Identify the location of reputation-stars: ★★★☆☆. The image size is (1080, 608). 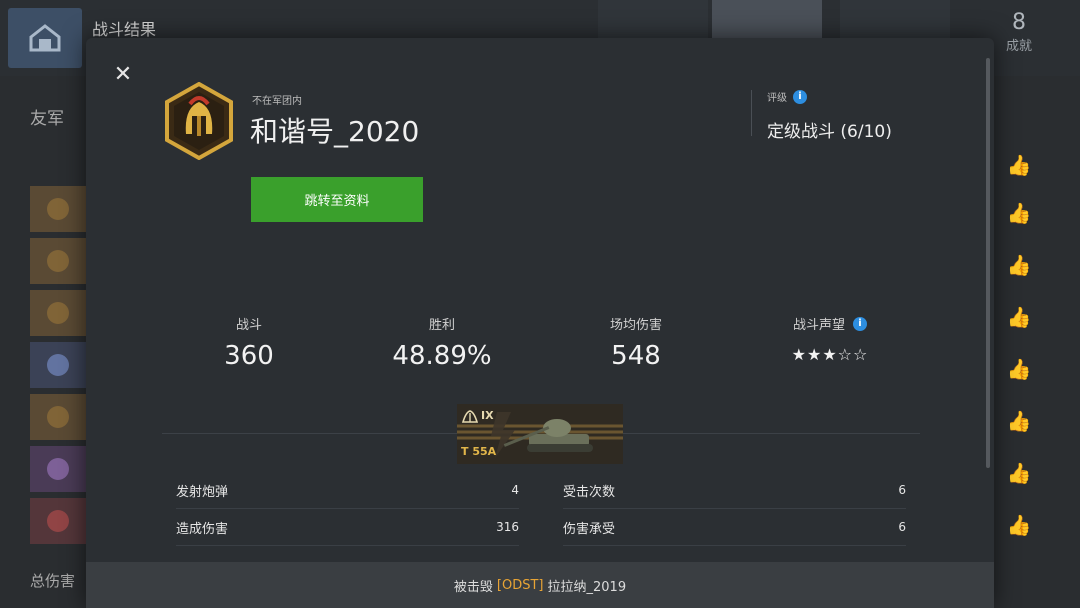
(830, 354).